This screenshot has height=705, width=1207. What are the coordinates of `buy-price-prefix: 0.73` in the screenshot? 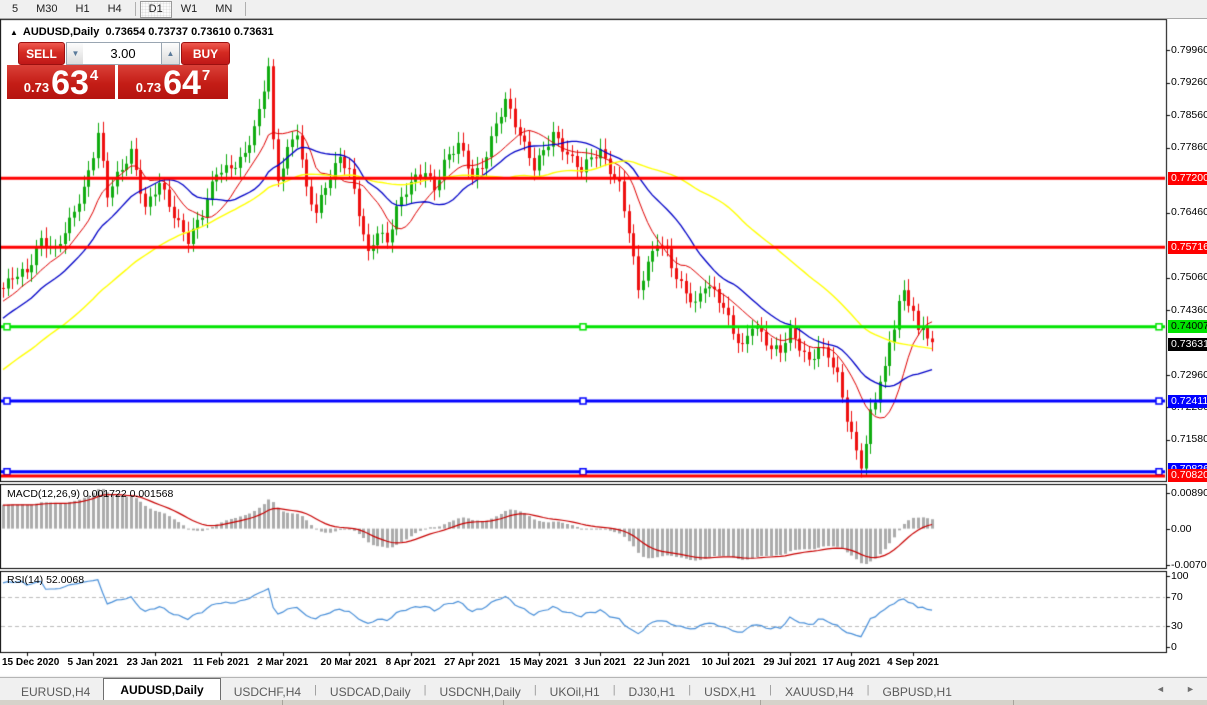 It's located at (148, 87).